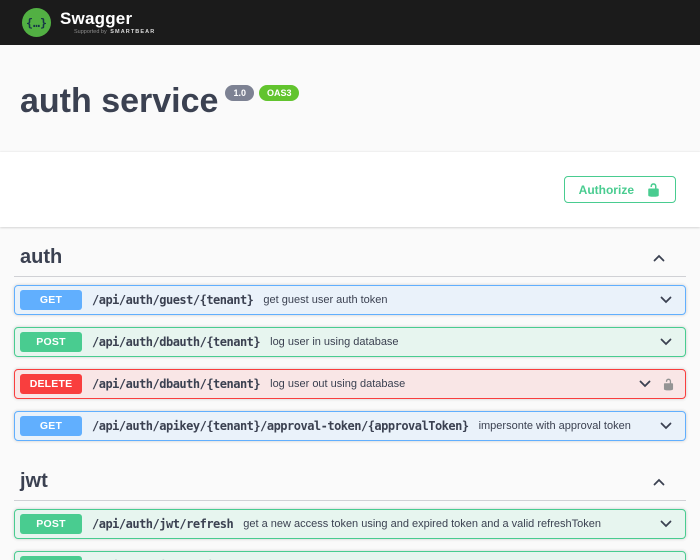 The image size is (700, 560). Describe the element at coordinates (554, 426) in the screenshot. I see `operation-description: impersonte with approval token` at that location.